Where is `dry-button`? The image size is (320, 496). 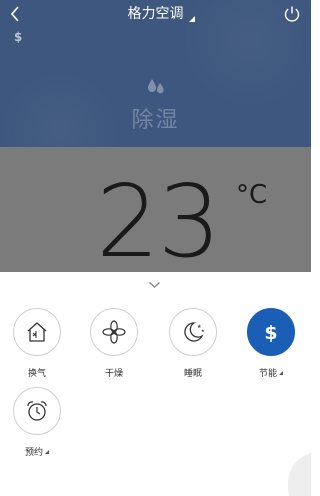 dry-button is located at coordinates (114, 332).